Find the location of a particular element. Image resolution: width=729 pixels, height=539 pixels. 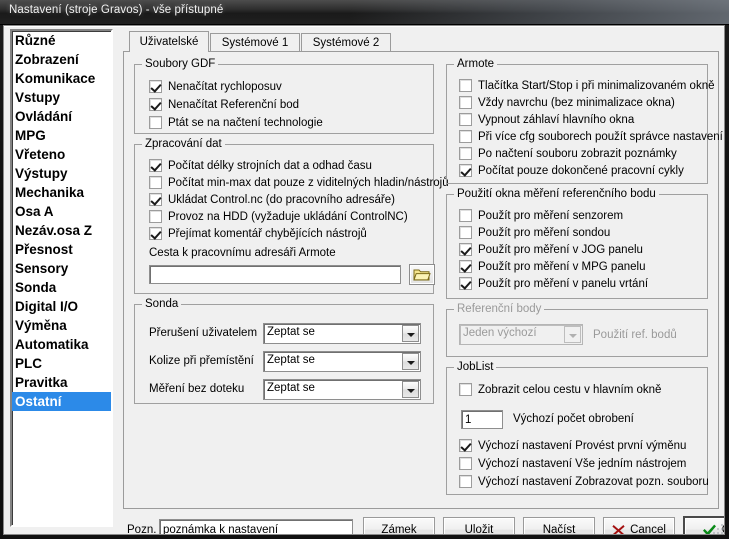

lock-button: Zámek is located at coordinates (399, 525).